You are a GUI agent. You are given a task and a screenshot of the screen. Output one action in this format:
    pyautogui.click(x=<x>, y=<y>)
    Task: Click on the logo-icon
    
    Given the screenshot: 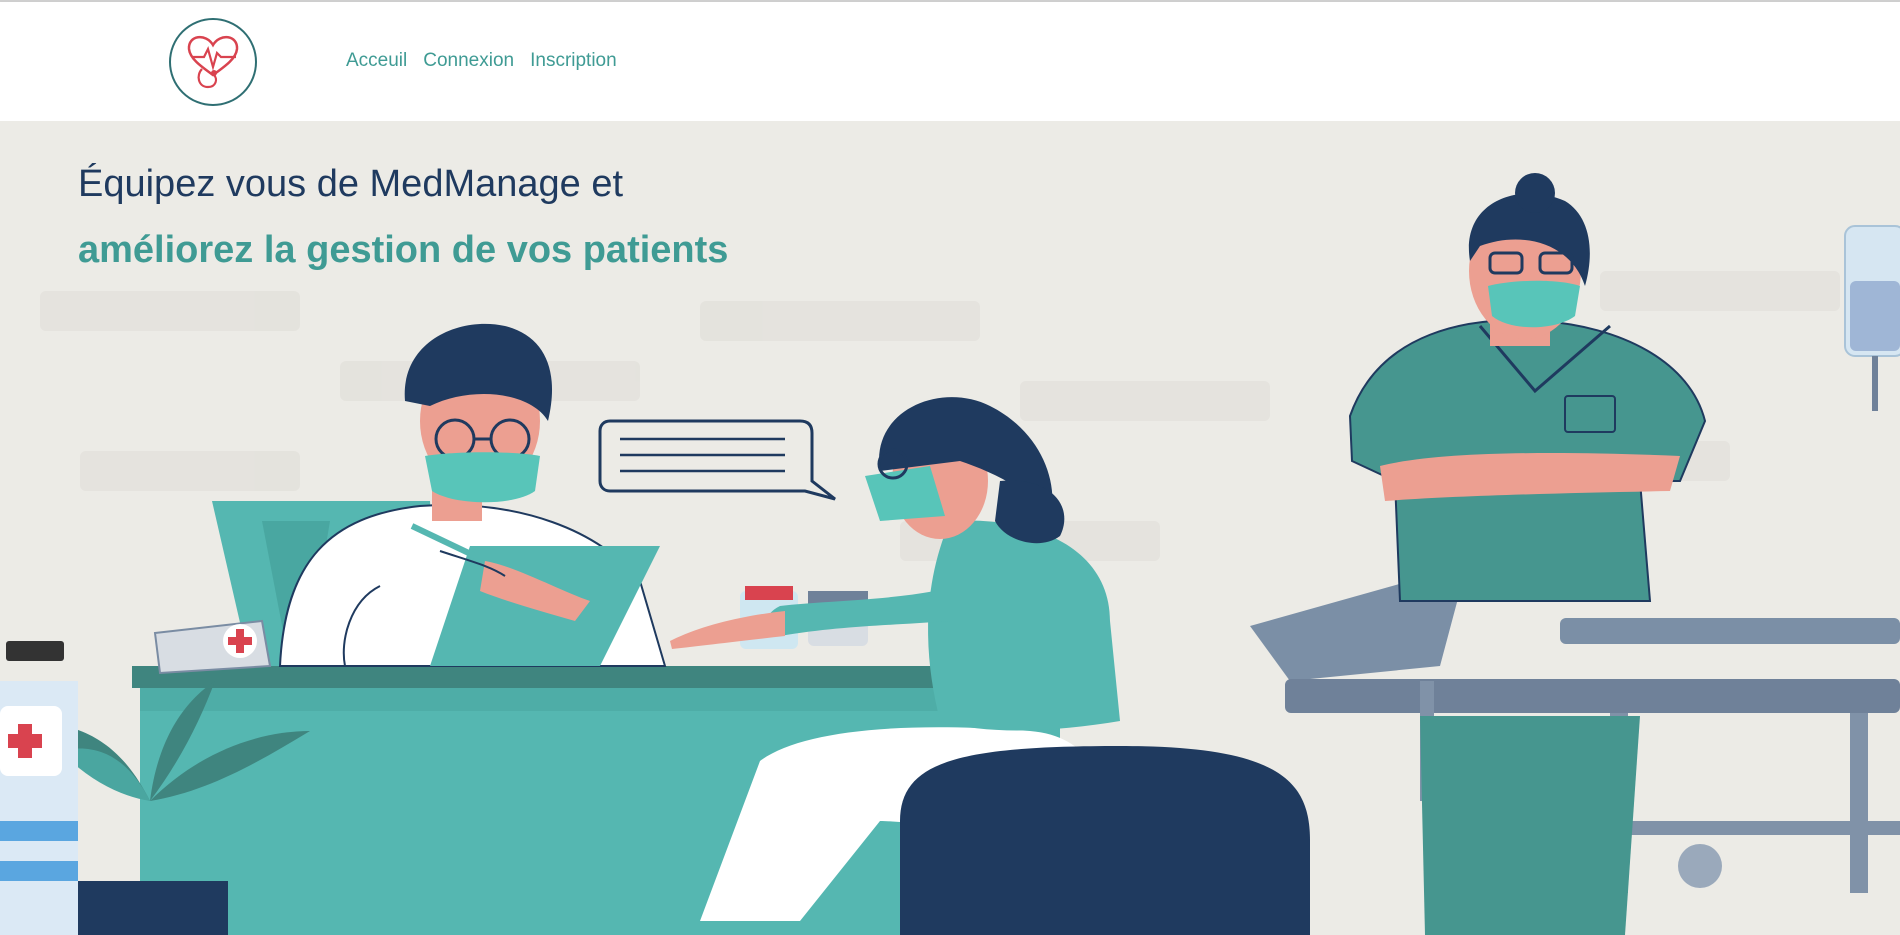 What is the action you would take?
    pyautogui.click(x=213, y=62)
    